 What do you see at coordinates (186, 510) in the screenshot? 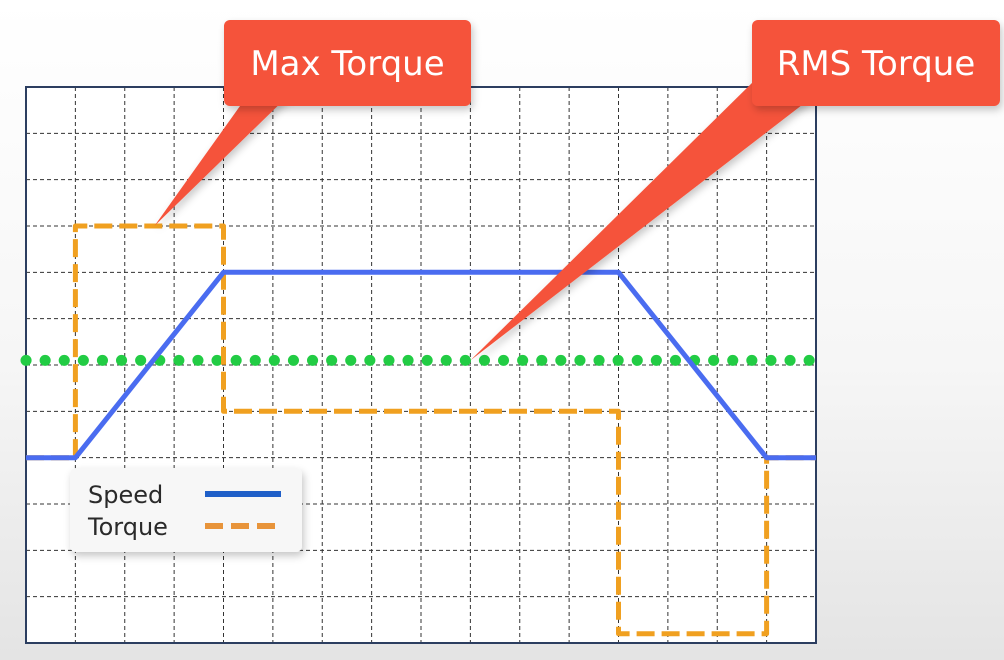
I see `legend: Speed Torque` at bounding box center [186, 510].